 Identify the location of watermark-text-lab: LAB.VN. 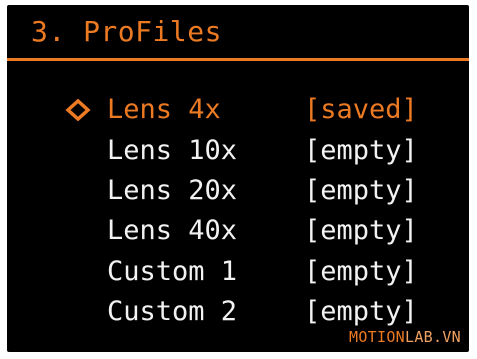
(433, 337).